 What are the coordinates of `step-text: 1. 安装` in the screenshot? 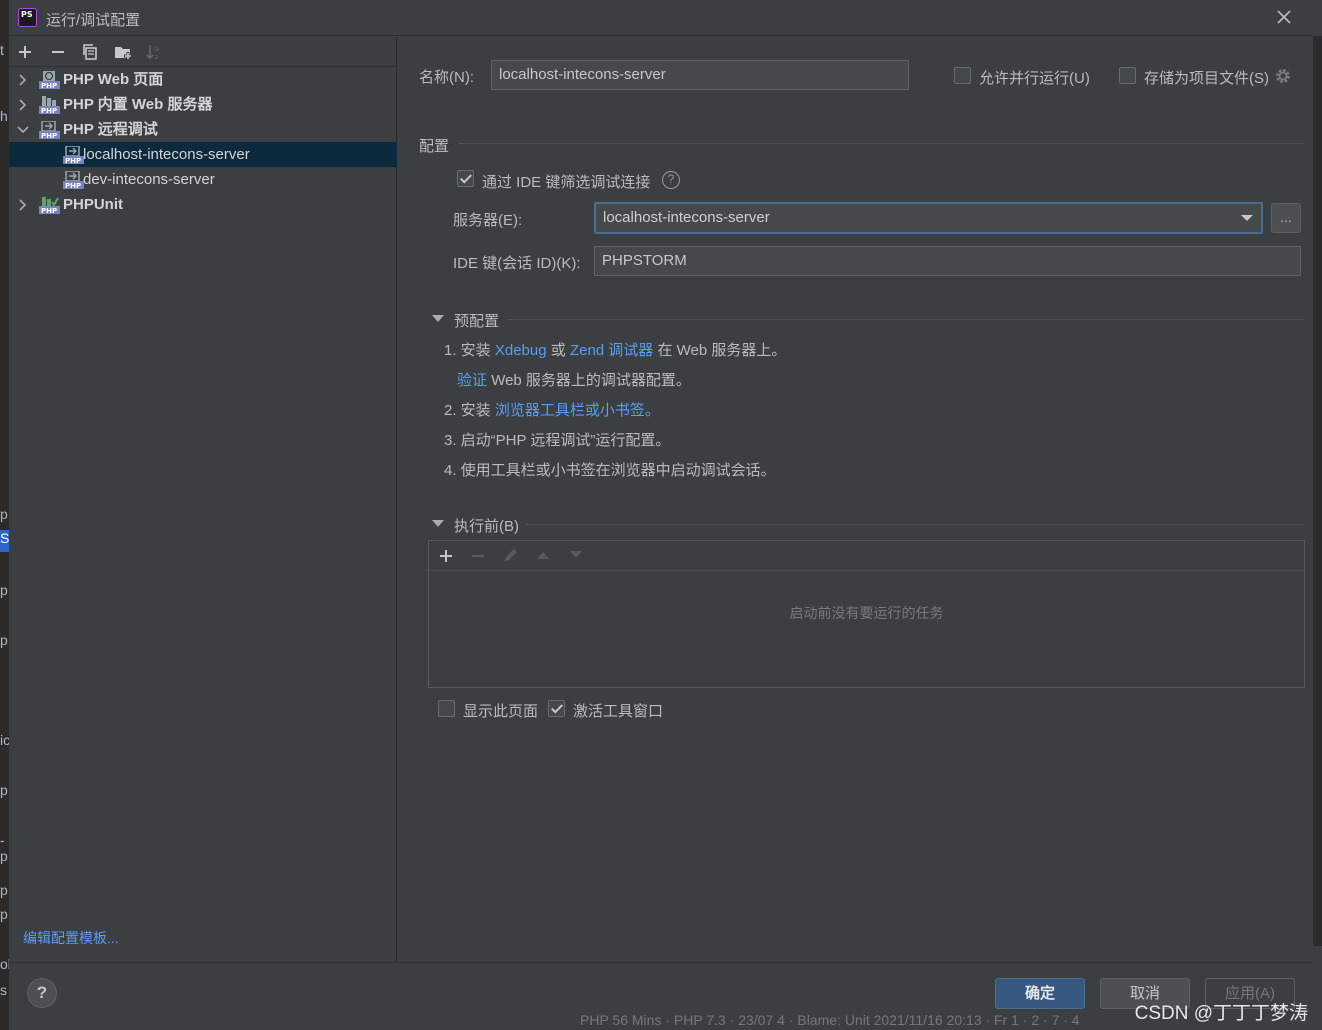 It's located at (467, 350).